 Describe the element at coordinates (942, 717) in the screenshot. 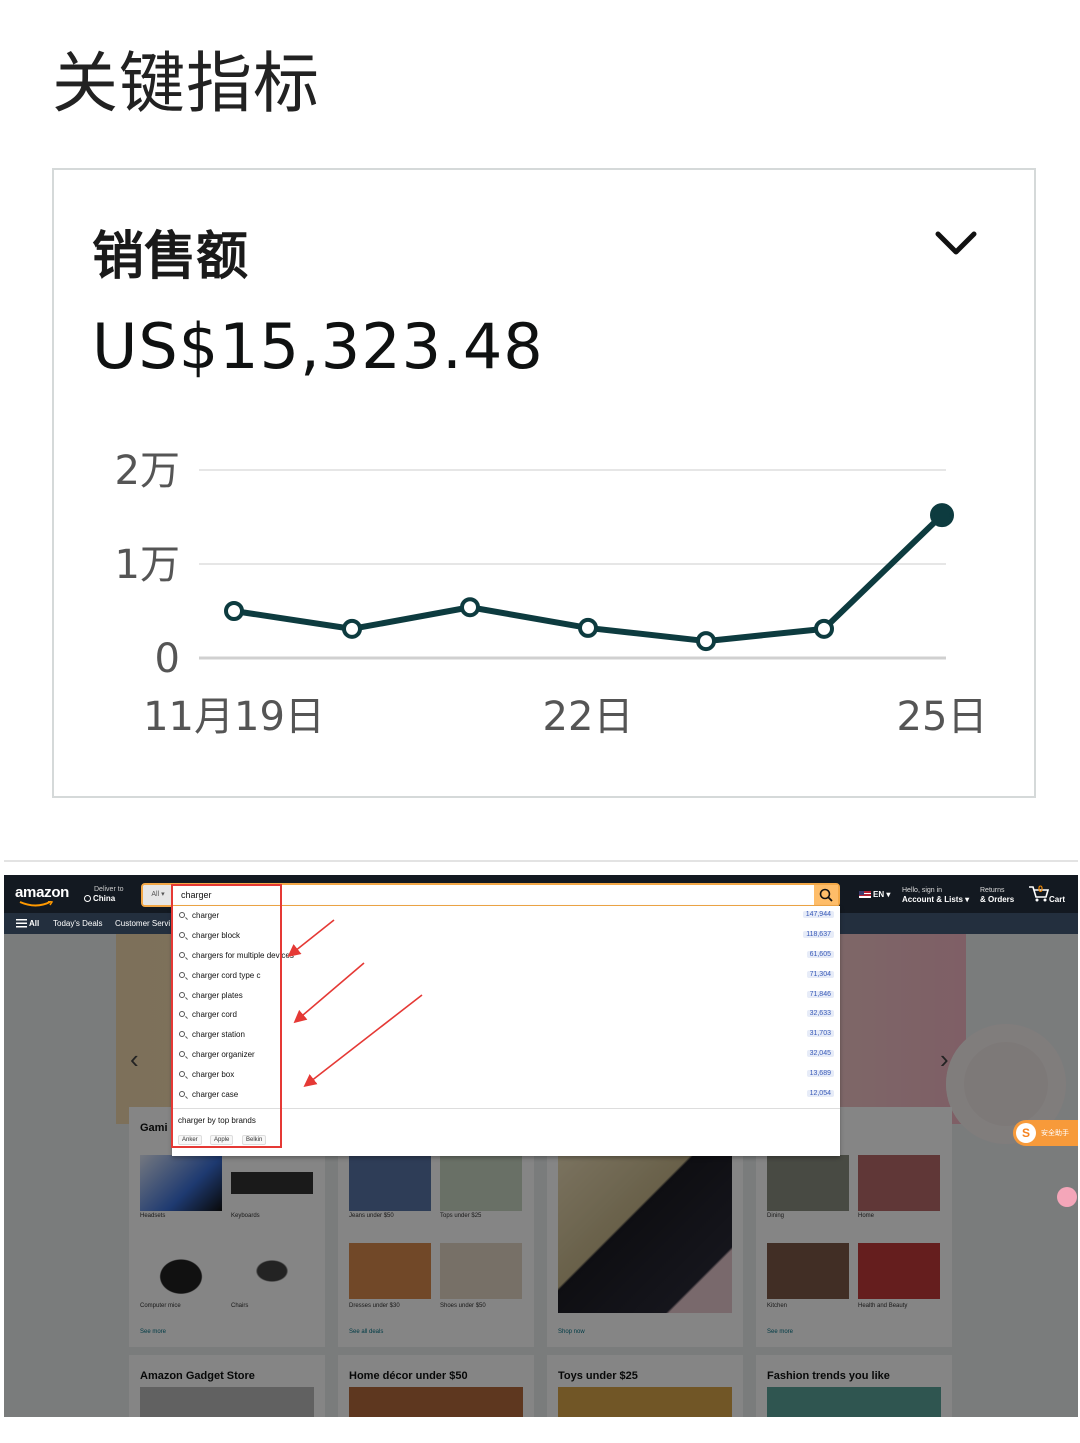

I see `x-tick-label: 25日` at that location.